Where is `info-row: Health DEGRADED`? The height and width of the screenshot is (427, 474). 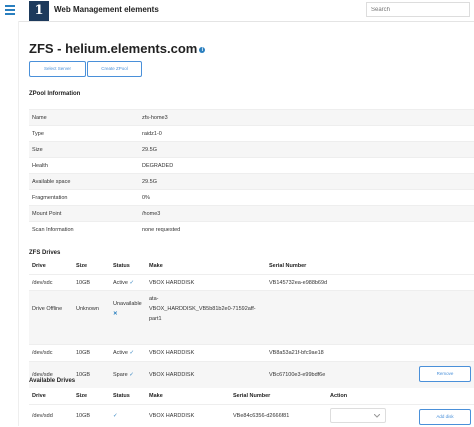
info-row: Health DEGRADED is located at coordinates (251, 165).